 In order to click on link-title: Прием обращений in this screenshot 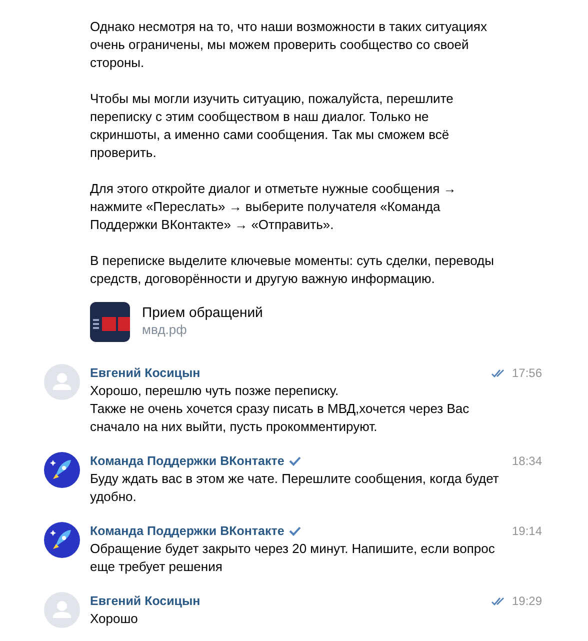, I will do `click(202, 312)`.